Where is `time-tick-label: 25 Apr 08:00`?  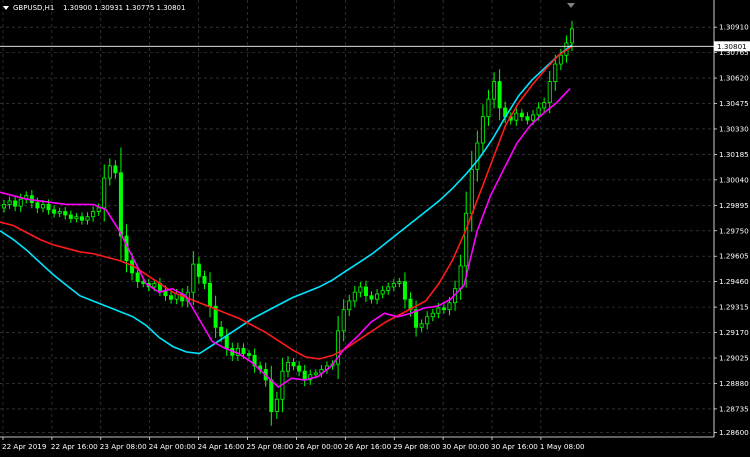
time-tick-label: 25 Apr 08:00 is located at coordinates (270, 446).